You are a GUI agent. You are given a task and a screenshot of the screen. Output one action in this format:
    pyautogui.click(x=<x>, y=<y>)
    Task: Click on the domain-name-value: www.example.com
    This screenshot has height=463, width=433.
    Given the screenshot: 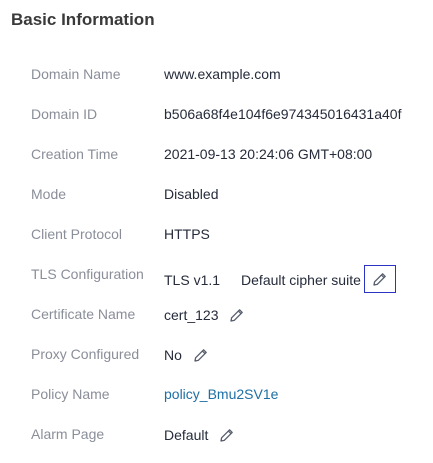 What is the action you would take?
    pyautogui.click(x=222, y=74)
    